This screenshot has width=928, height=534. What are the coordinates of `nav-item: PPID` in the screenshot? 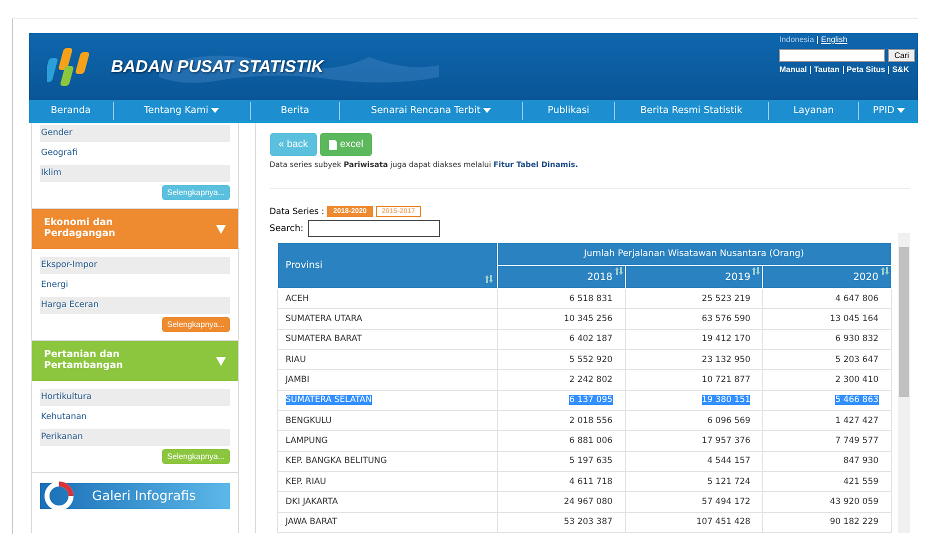 It's located at (888, 111).